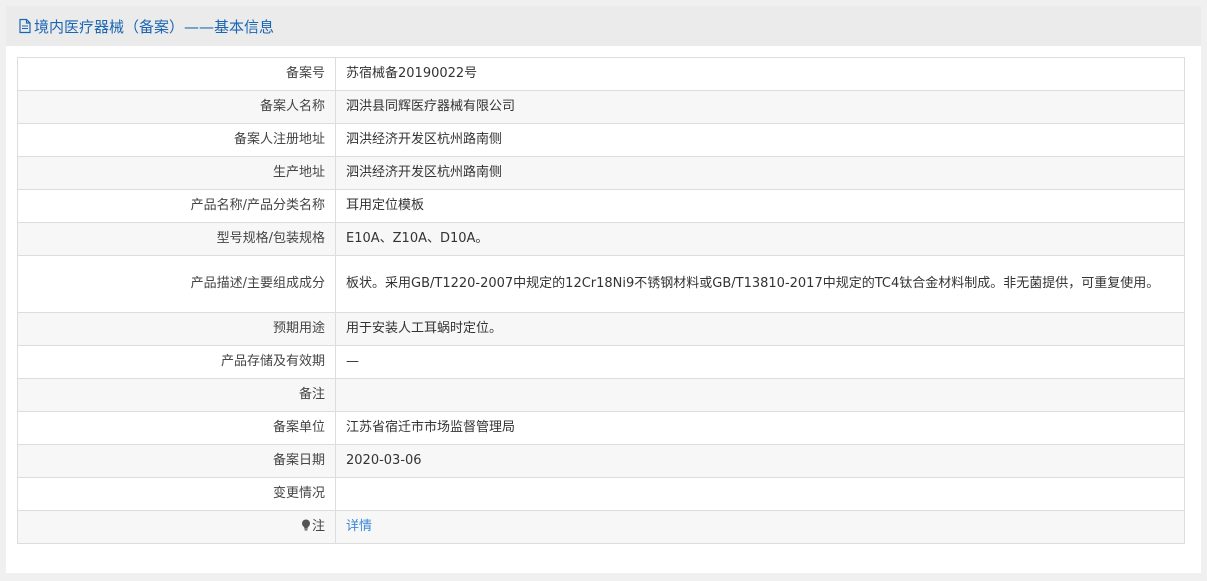  What do you see at coordinates (760, 107) in the screenshot?
I see `row-value: 泗洪县同辉医疗器械有限公司` at bounding box center [760, 107].